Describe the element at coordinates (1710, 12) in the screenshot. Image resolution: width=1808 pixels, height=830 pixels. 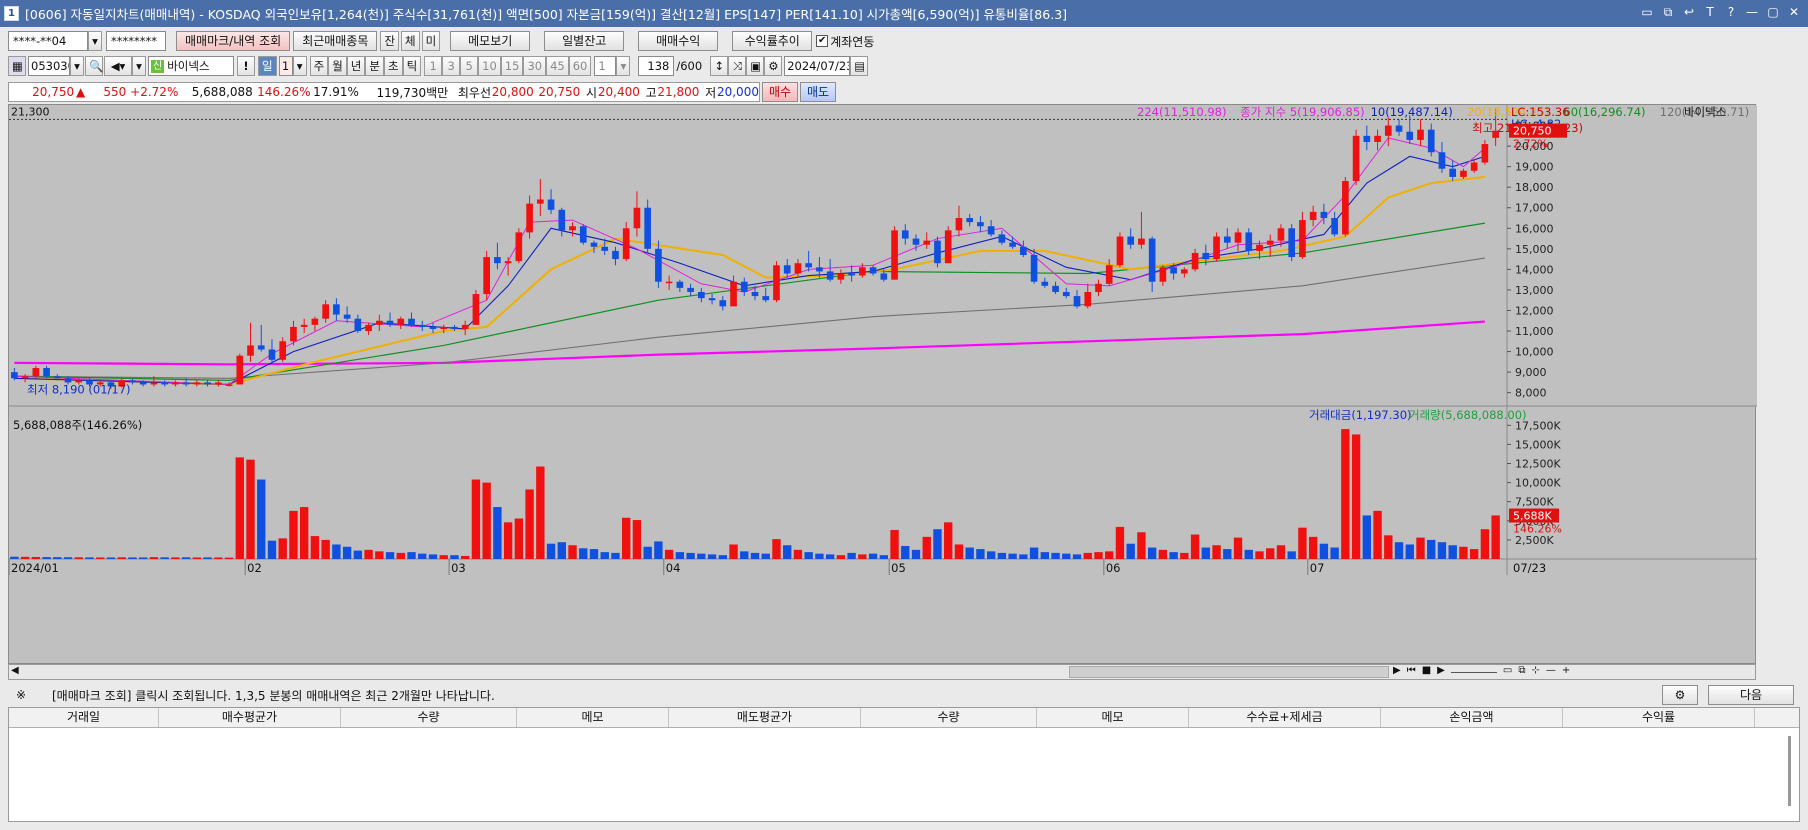
I see `font-icon: T` at that location.